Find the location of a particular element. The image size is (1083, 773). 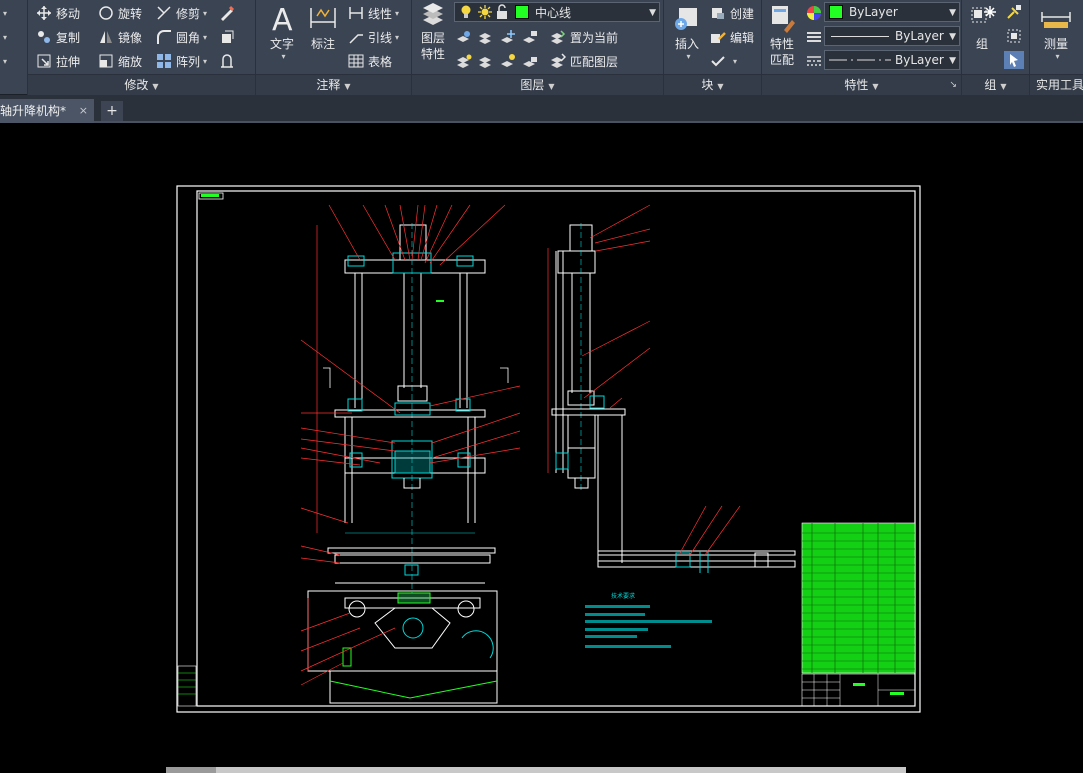

properties-panel: 特性 匹配 ByLayer ▼ ByLayer ▼ ByLayer ▼ 特性 ▼ ↘ is located at coordinates (862, 47).